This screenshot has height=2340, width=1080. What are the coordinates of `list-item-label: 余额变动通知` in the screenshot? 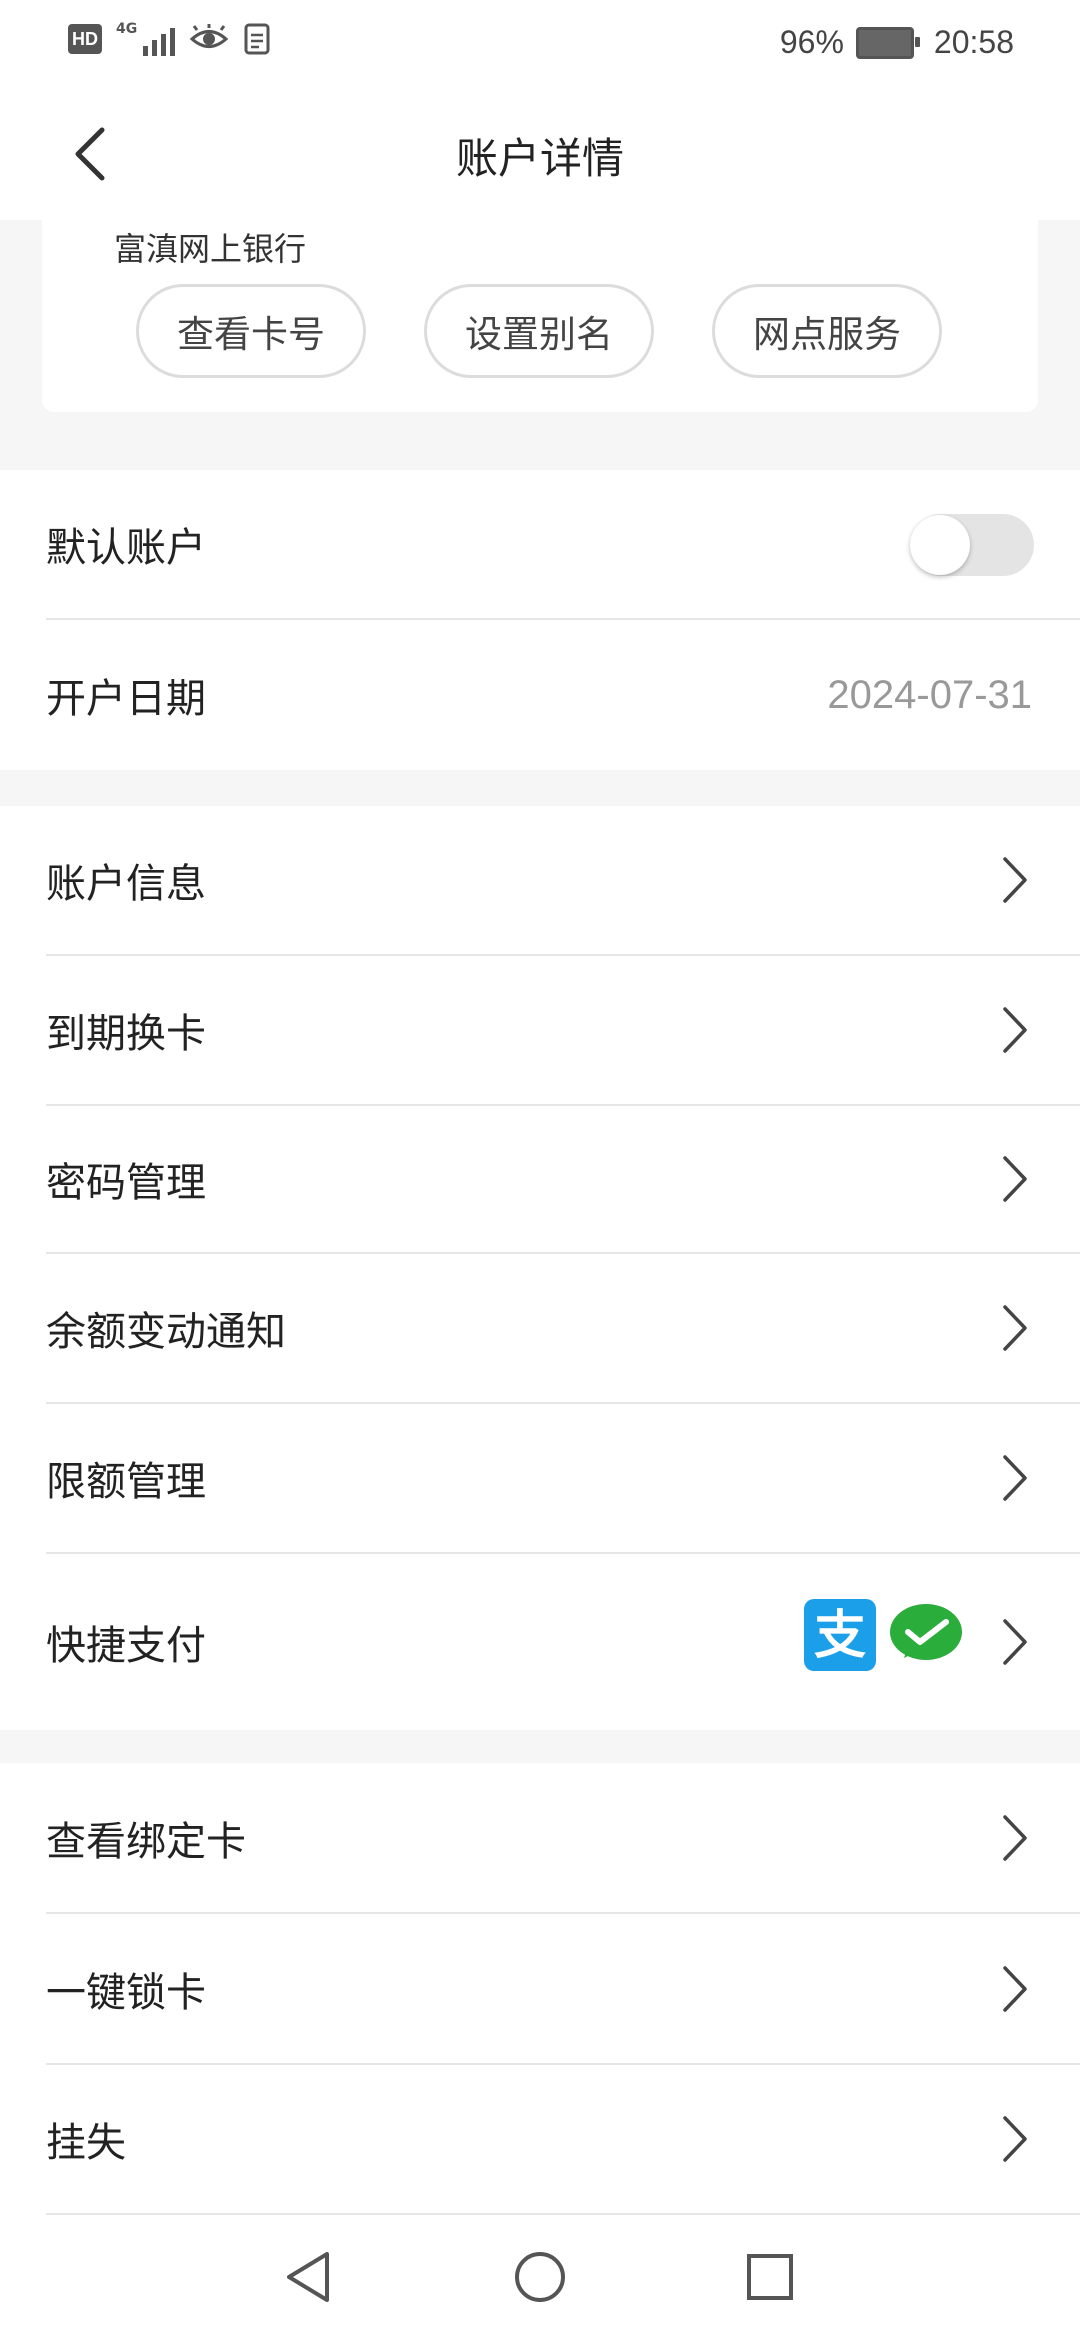 It's located at (166, 1332).